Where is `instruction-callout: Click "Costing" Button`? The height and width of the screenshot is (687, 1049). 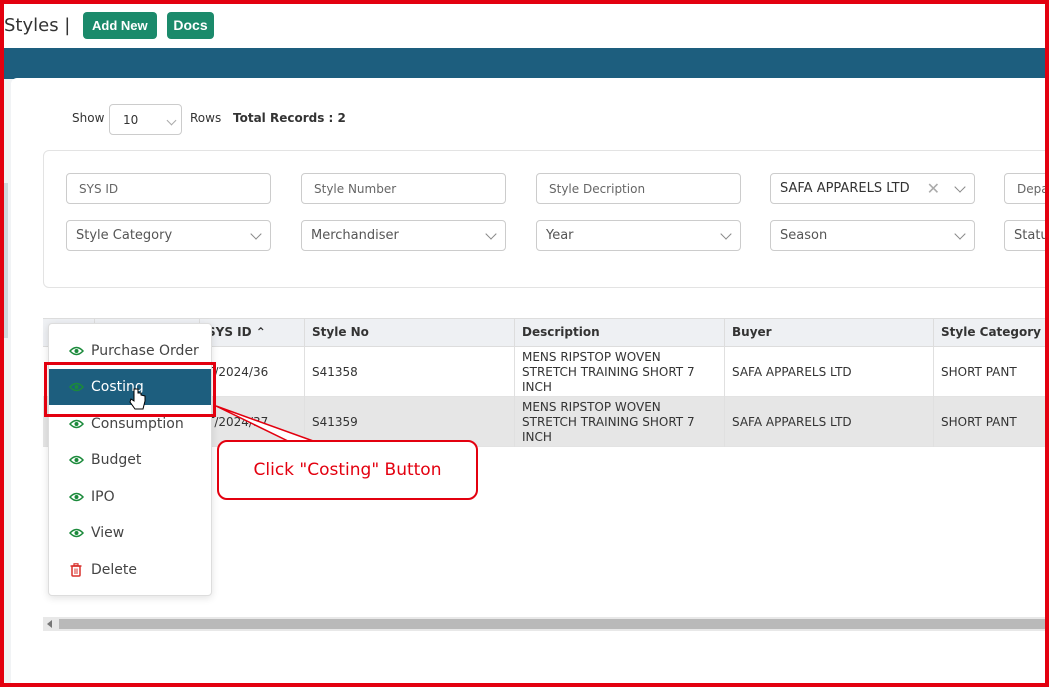 instruction-callout: Click "Costing" Button is located at coordinates (347, 470).